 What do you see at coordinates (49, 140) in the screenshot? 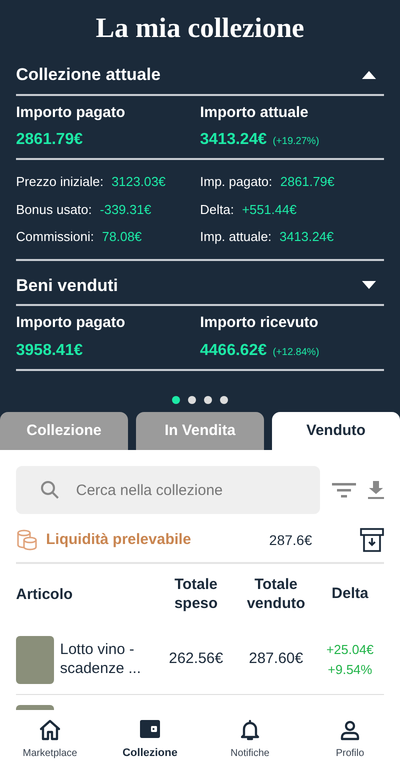
I see `summary-value: 2861.79€` at bounding box center [49, 140].